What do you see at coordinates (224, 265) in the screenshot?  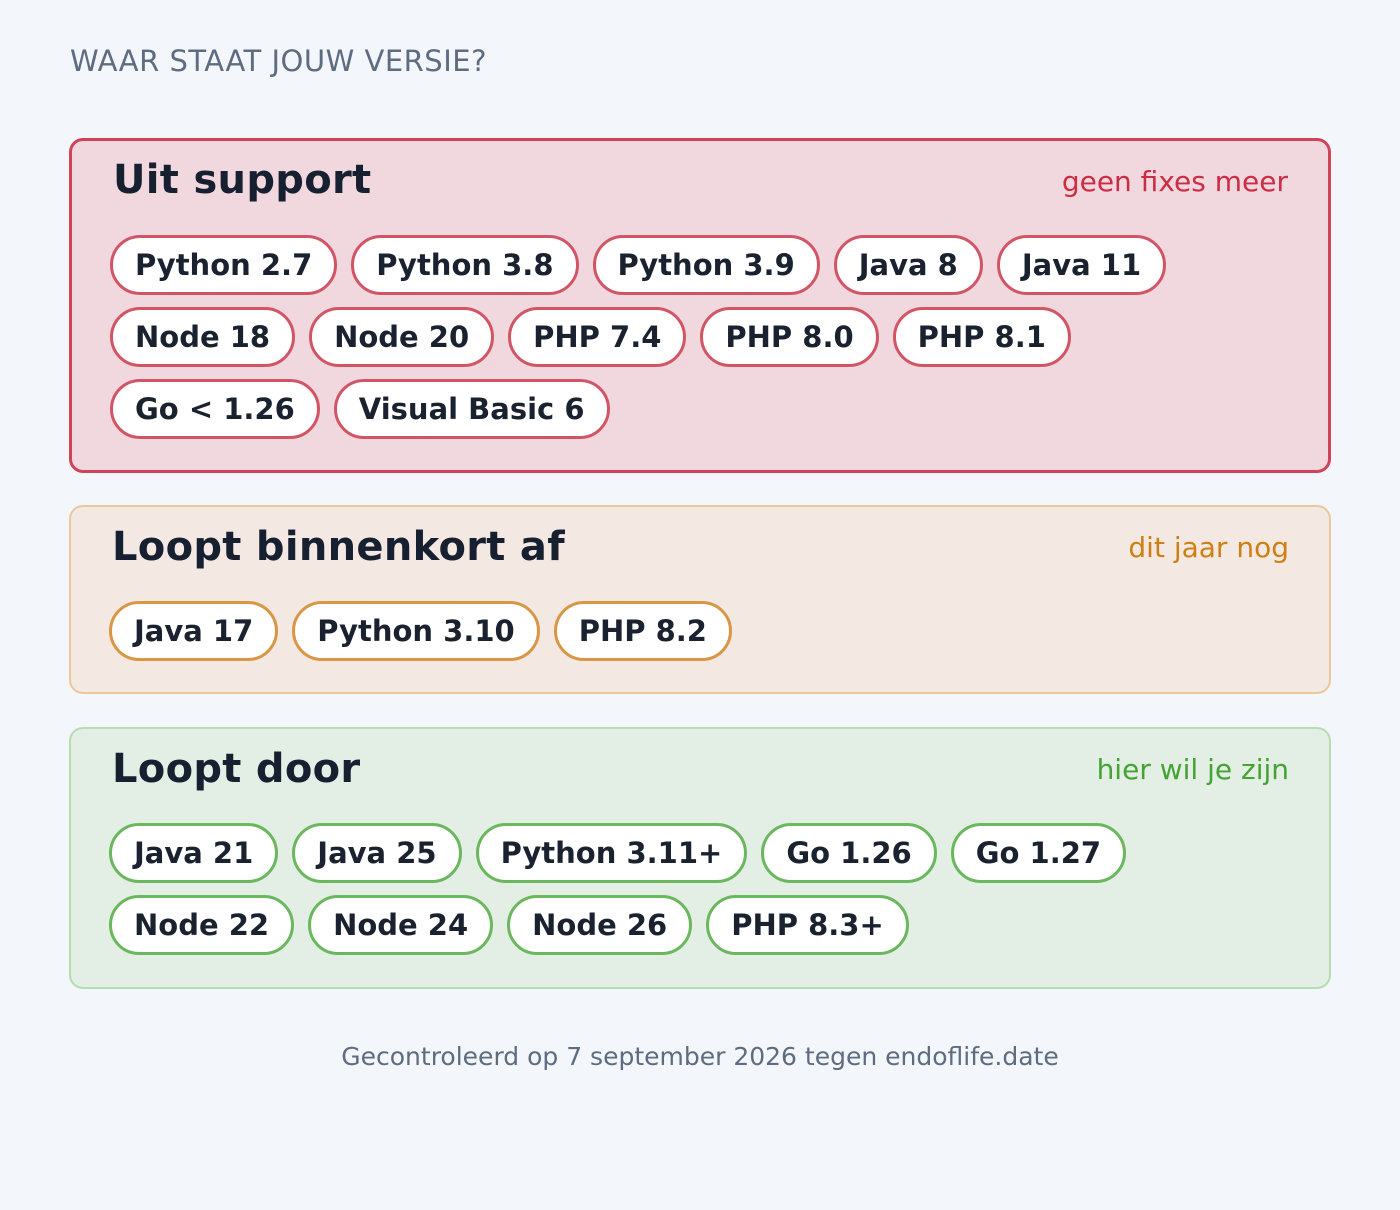 I see `version-chip: Python 2.7` at bounding box center [224, 265].